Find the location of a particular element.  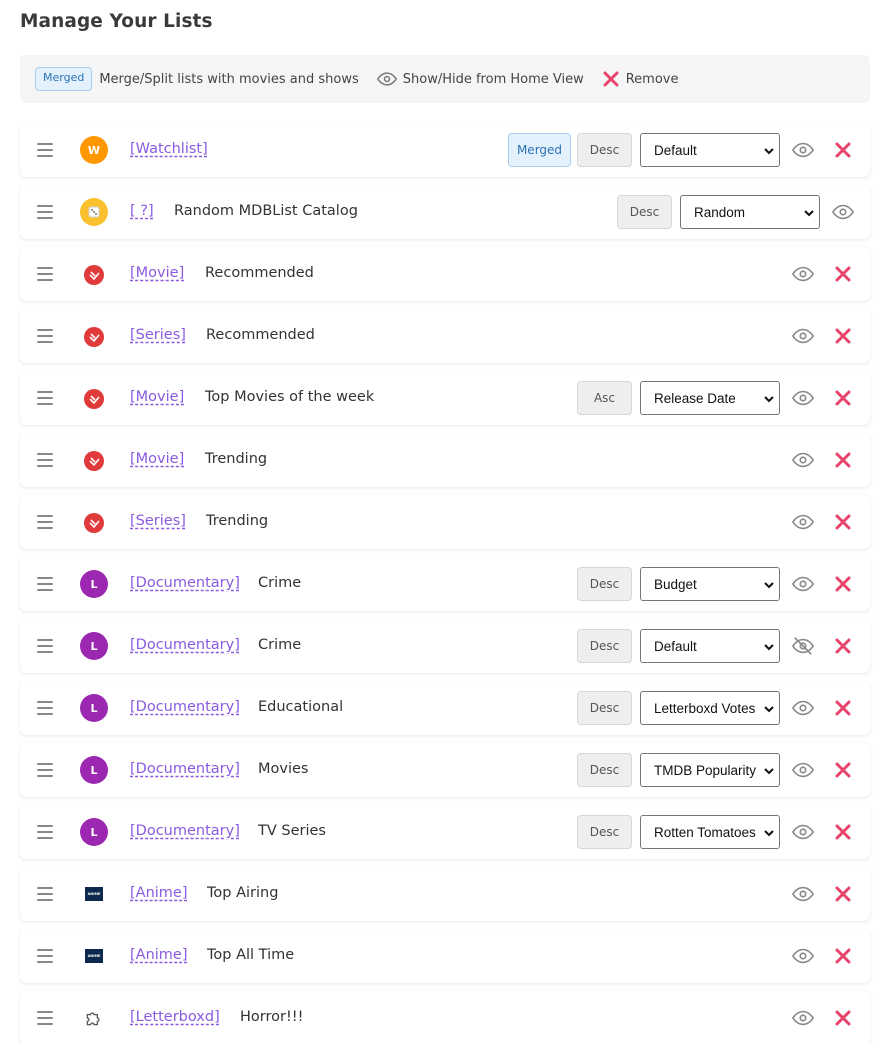

sort-select: TMDB Popularity is located at coordinates (710, 770).